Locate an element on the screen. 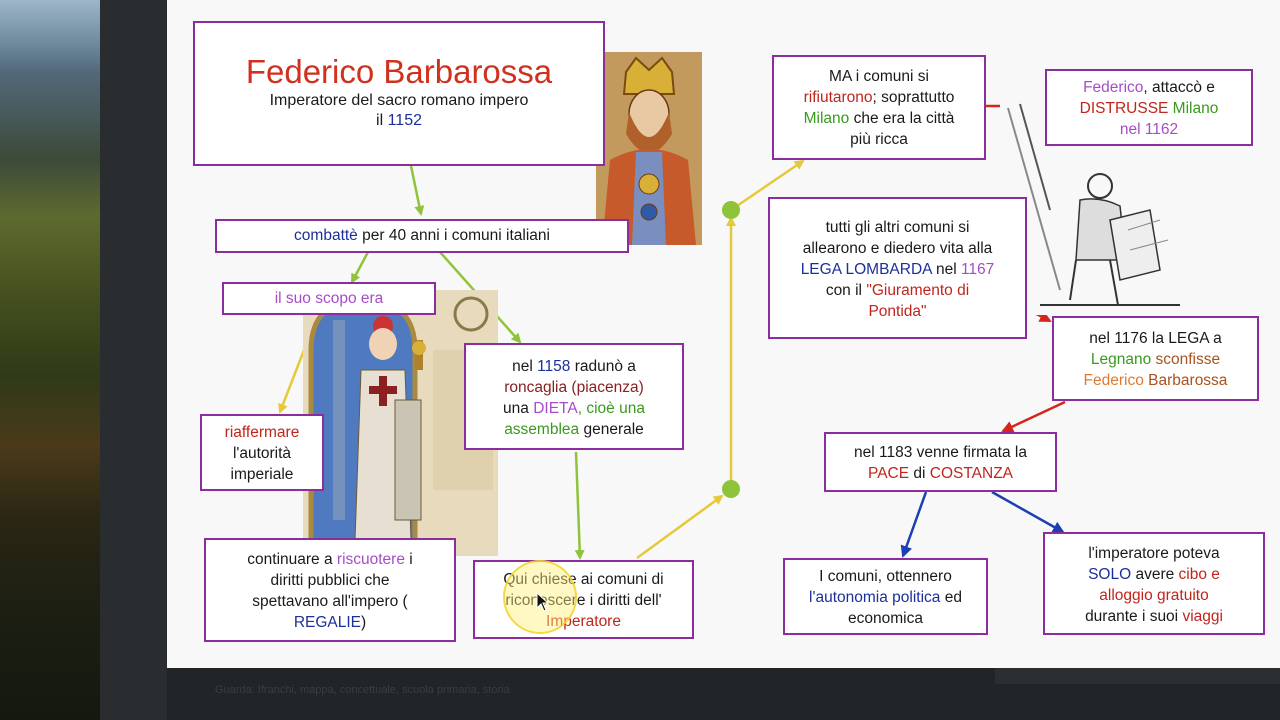 Image resolution: width=1280 pixels, height=720 pixels. riaffermare-l1: riaffermare is located at coordinates (262, 432).